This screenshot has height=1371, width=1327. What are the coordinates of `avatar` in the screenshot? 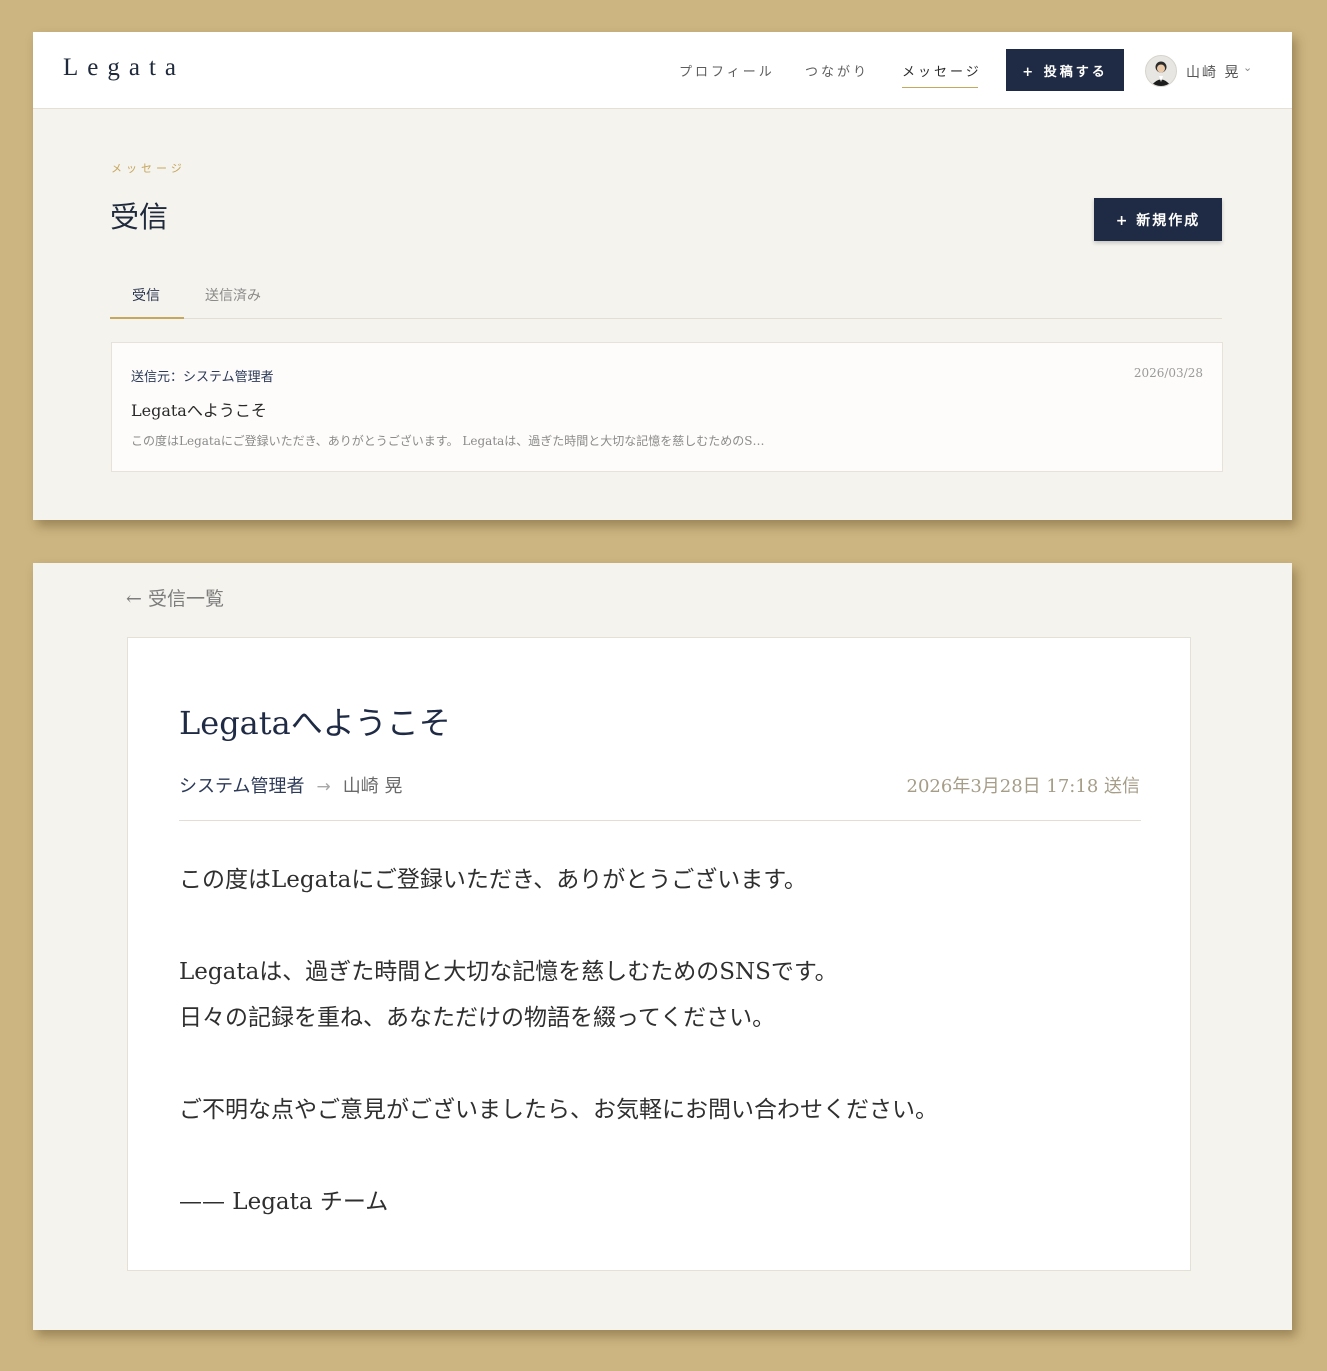 It's located at (1161, 71).